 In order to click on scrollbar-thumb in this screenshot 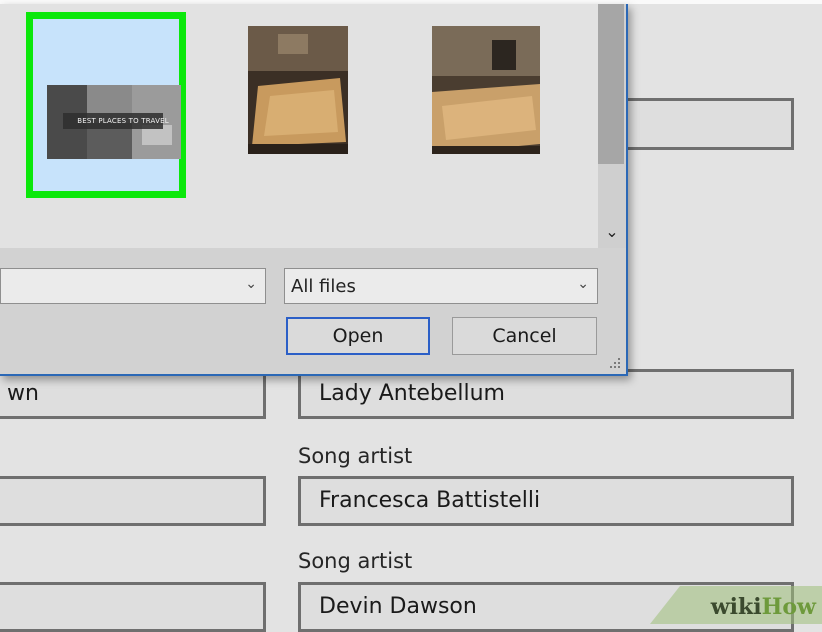, I will do `click(611, 84)`.